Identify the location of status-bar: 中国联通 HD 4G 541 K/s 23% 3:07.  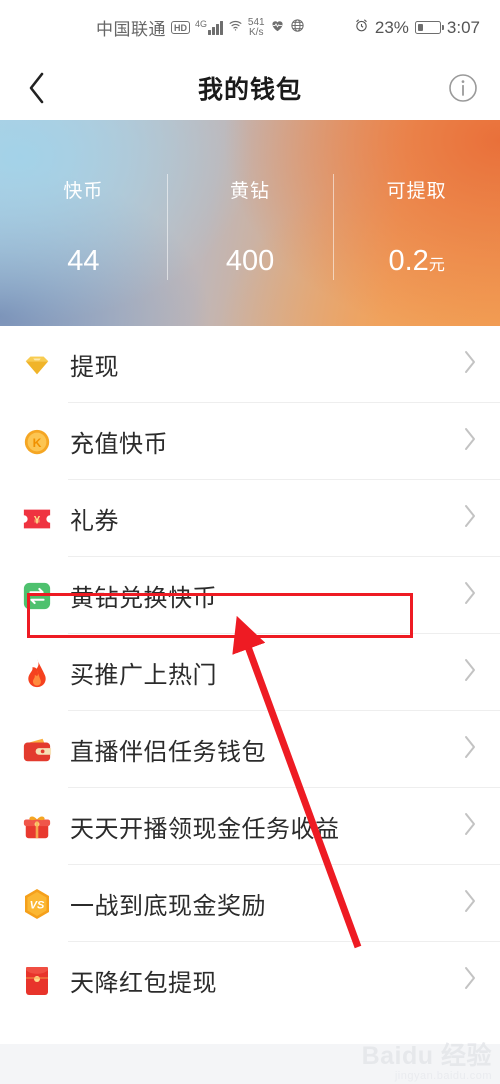
(250, 27).